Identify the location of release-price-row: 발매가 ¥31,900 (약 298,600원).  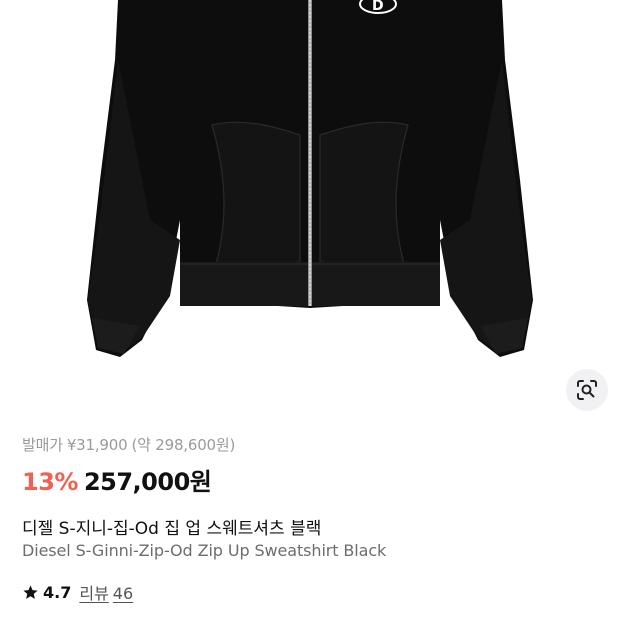
(311, 445).